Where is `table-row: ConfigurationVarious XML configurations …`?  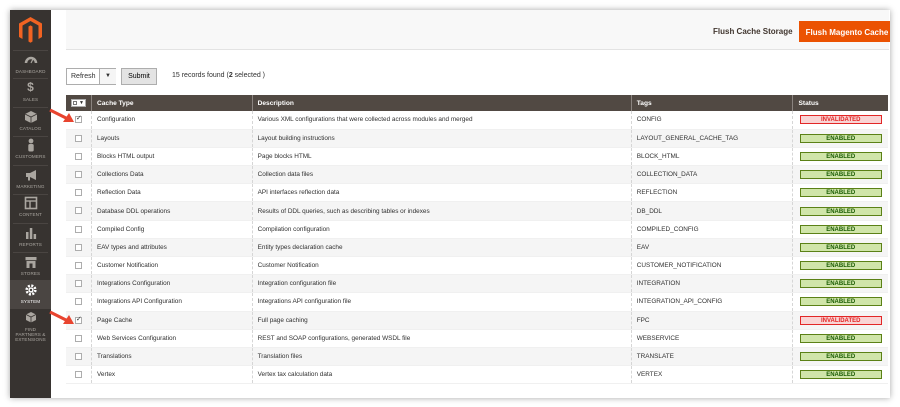 table-row: ConfigurationVarious XML configurations … is located at coordinates (477, 120).